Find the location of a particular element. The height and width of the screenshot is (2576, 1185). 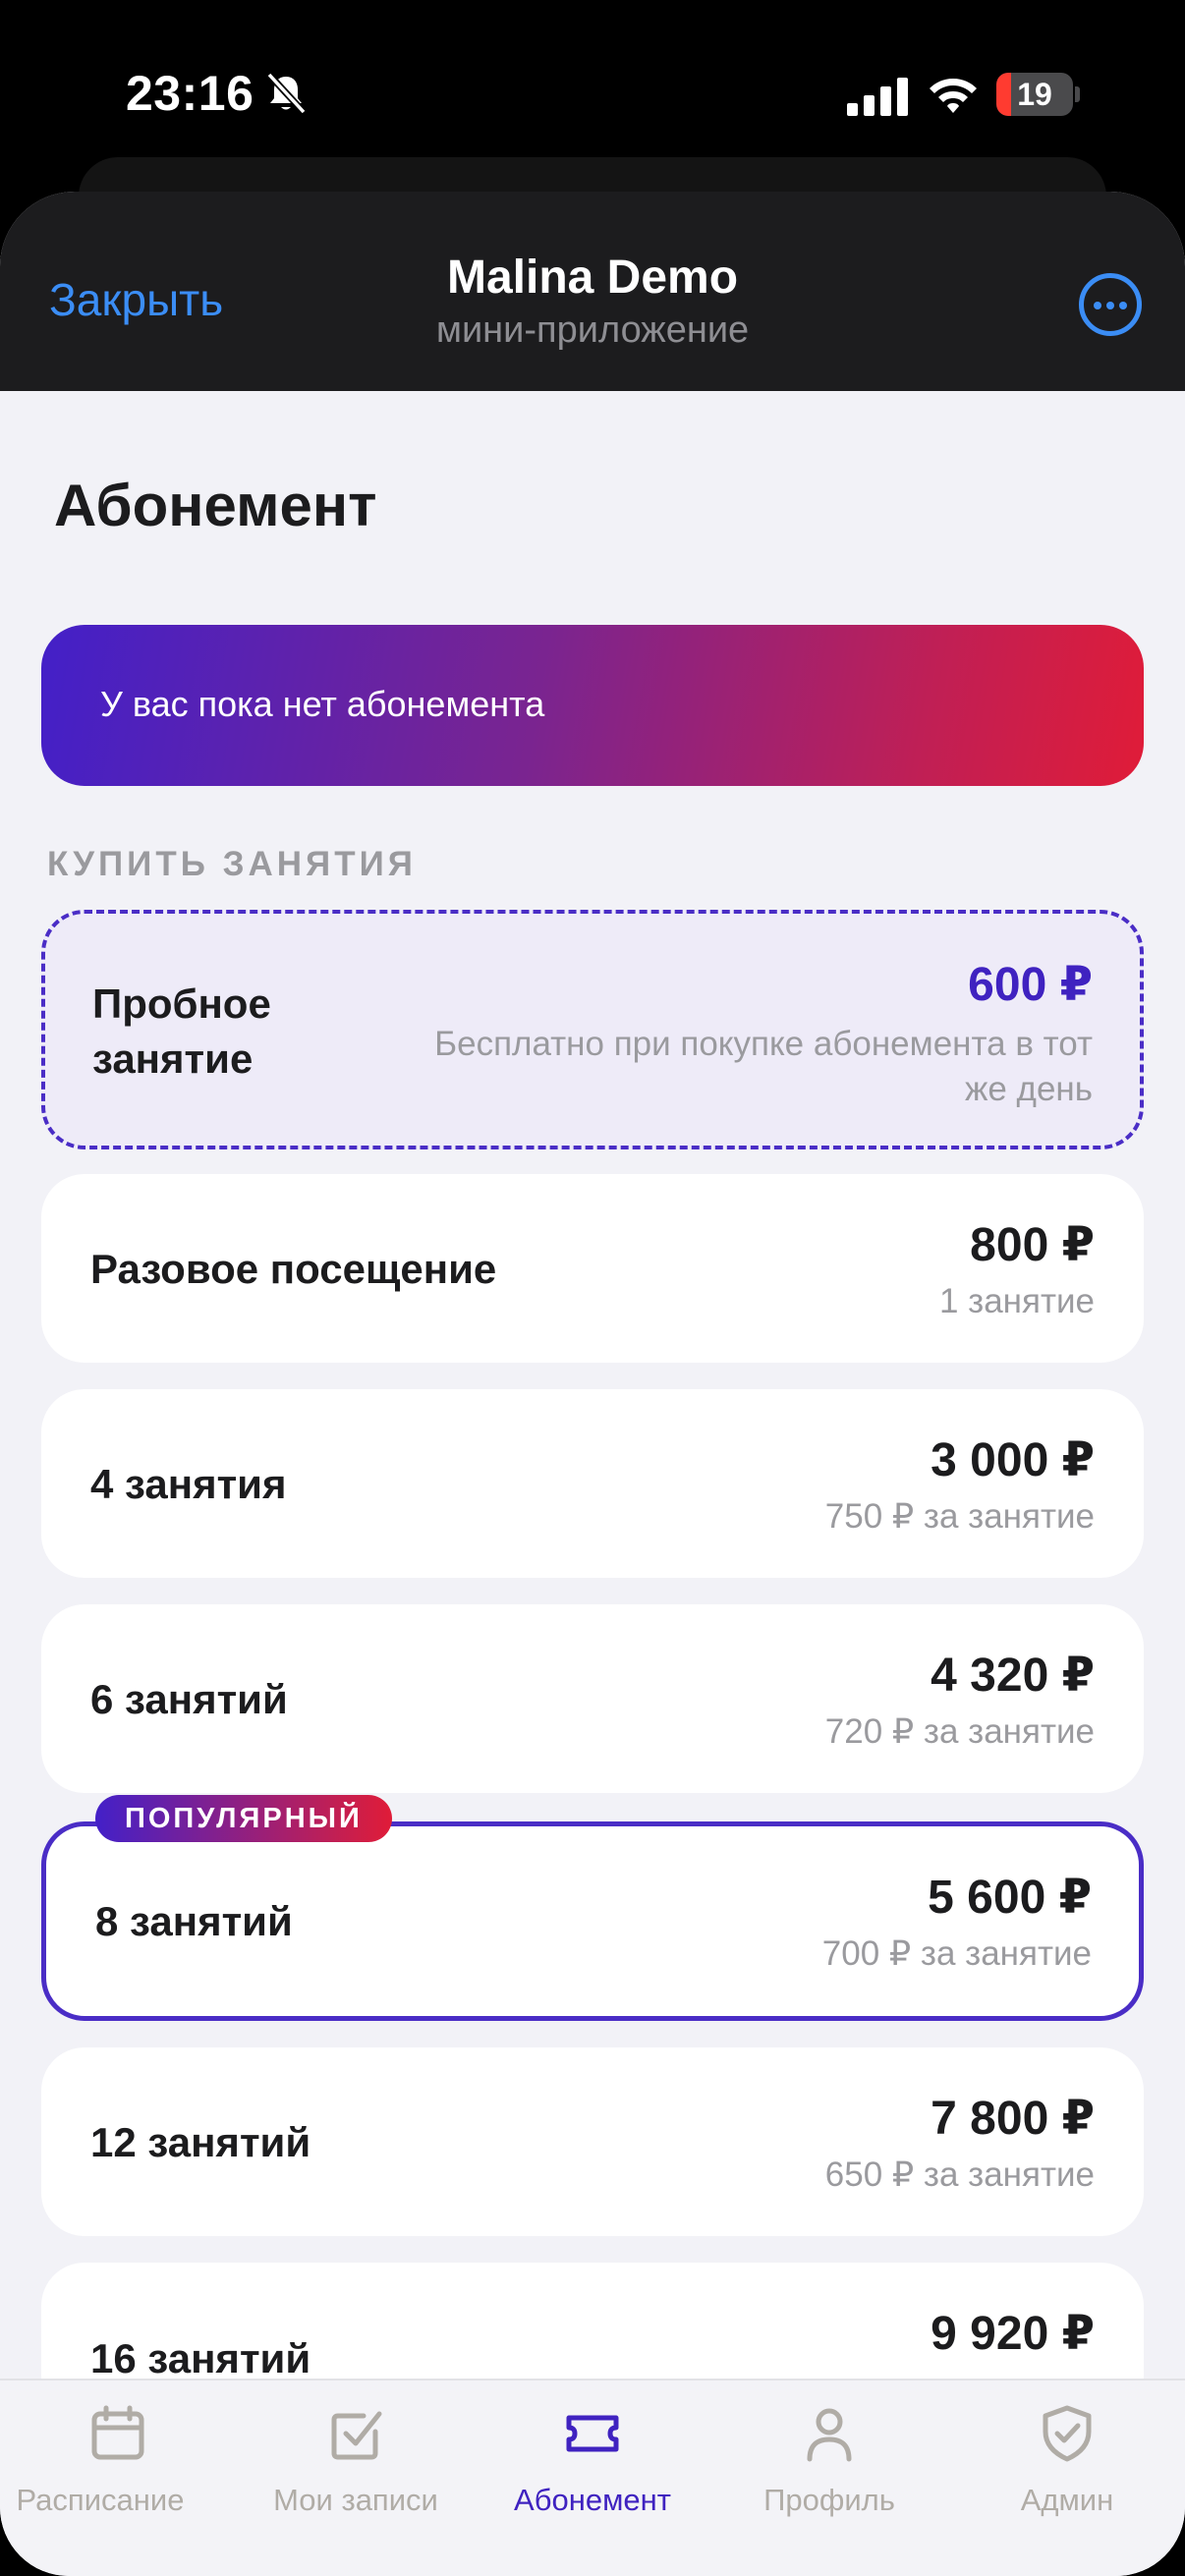

tab-subscription: Абонемент is located at coordinates (592, 2478).